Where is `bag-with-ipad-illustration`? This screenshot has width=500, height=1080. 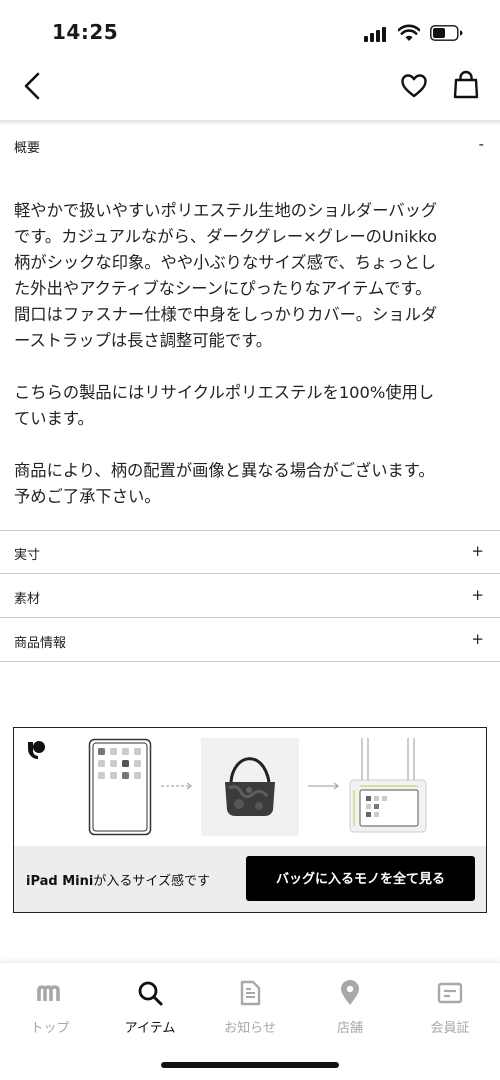 bag-with-ipad-illustration is located at coordinates (388, 785).